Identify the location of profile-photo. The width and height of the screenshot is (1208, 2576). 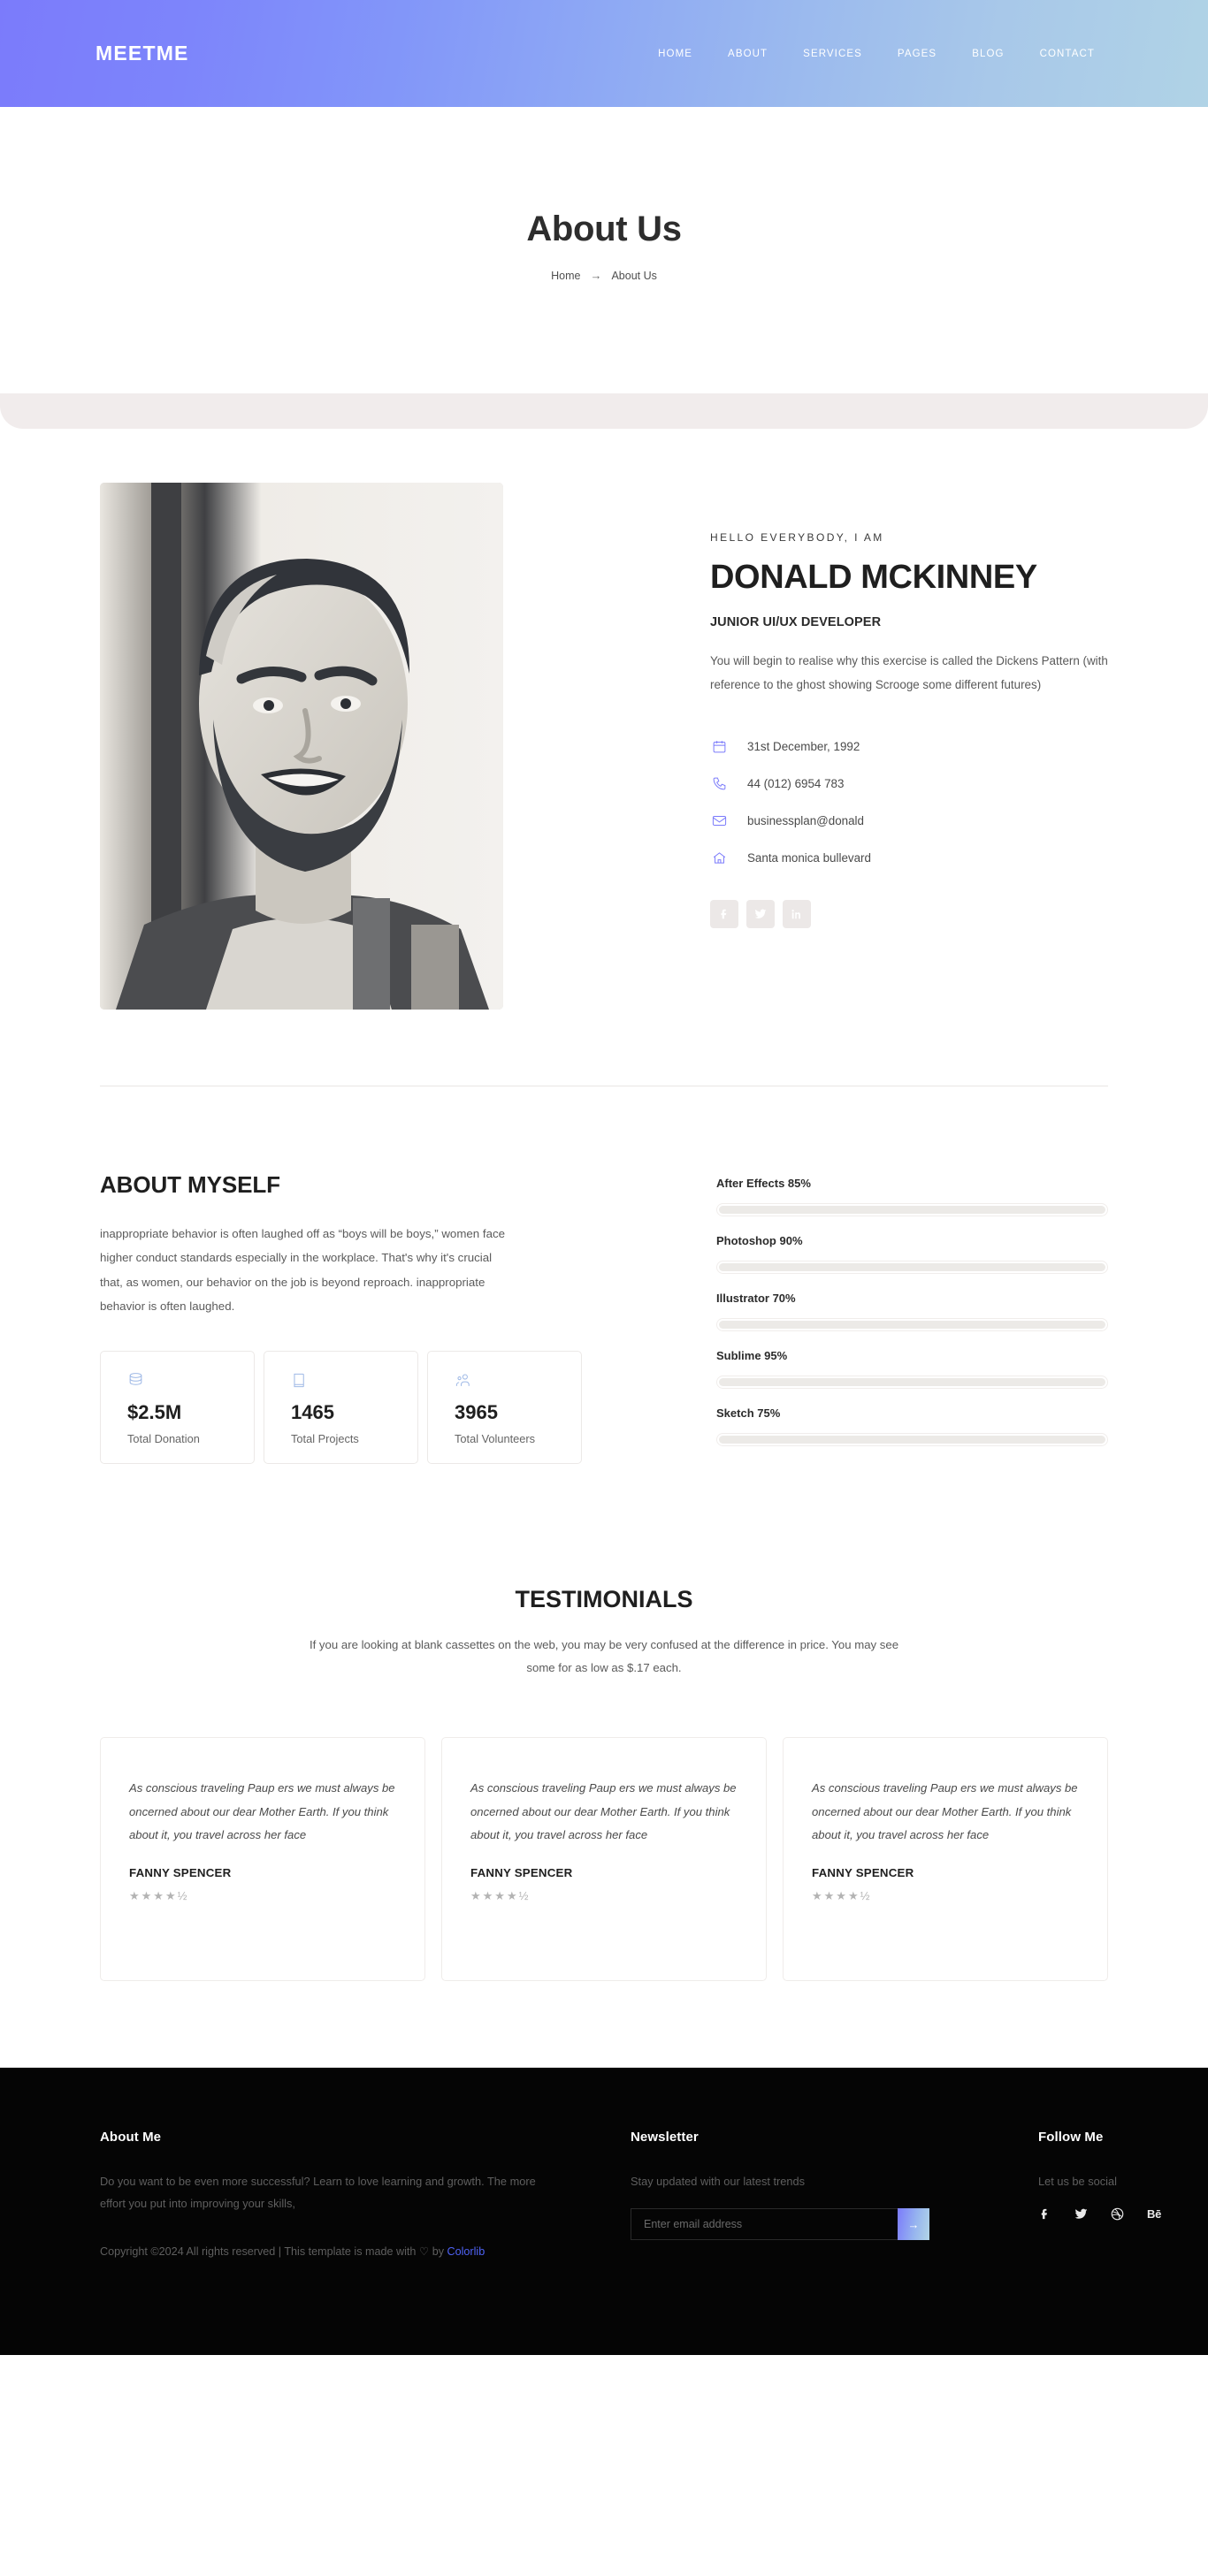
(302, 746).